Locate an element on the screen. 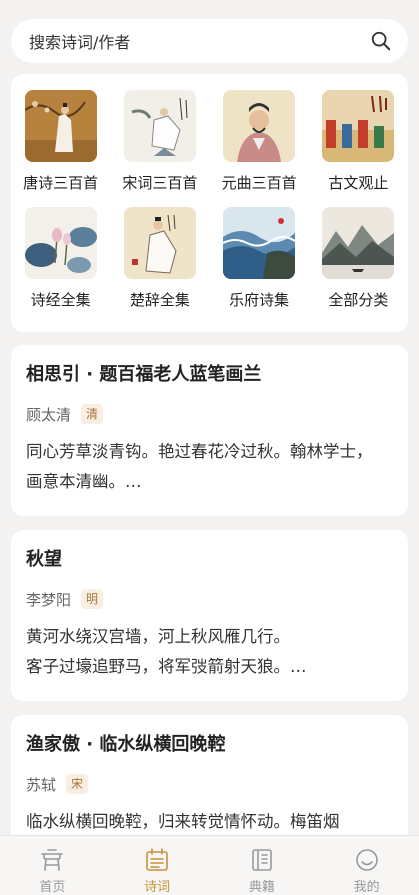 The width and height of the screenshot is (419, 895). category-label: 诗经全集 is located at coordinates (60, 300).